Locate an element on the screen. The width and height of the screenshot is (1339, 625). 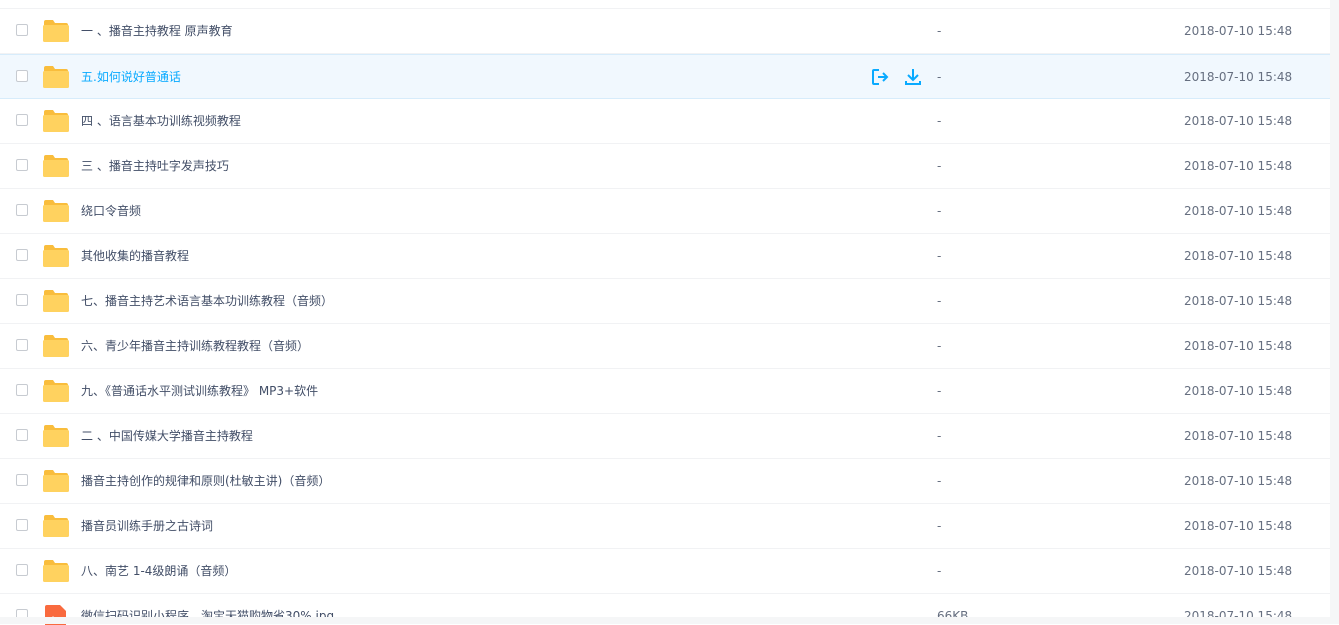
file-name: 五.如何说好普通话 is located at coordinates (131, 77).